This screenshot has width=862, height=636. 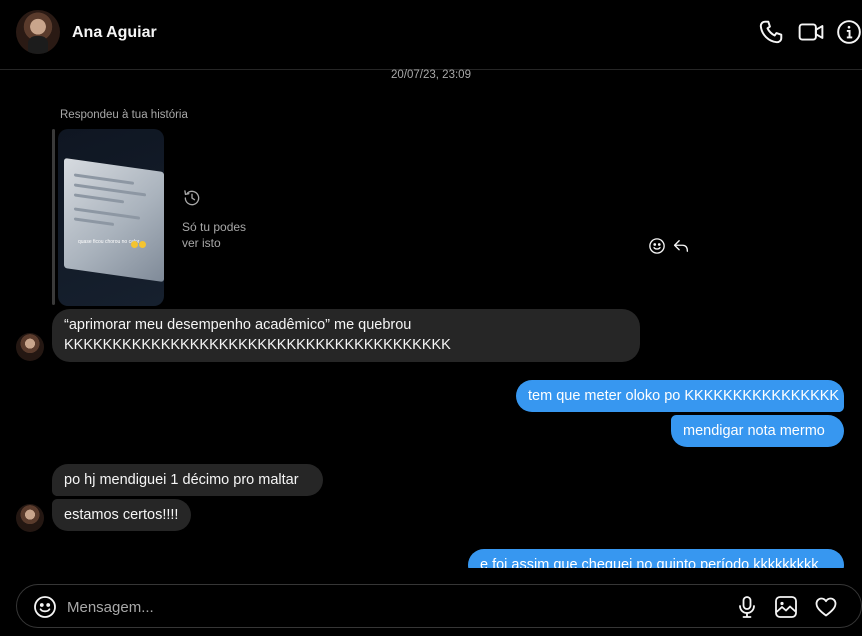 What do you see at coordinates (187, 480) in the screenshot?
I see `incoming-message-bubble: po hj mendiguei 1 décimo pro maltar` at bounding box center [187, 480].